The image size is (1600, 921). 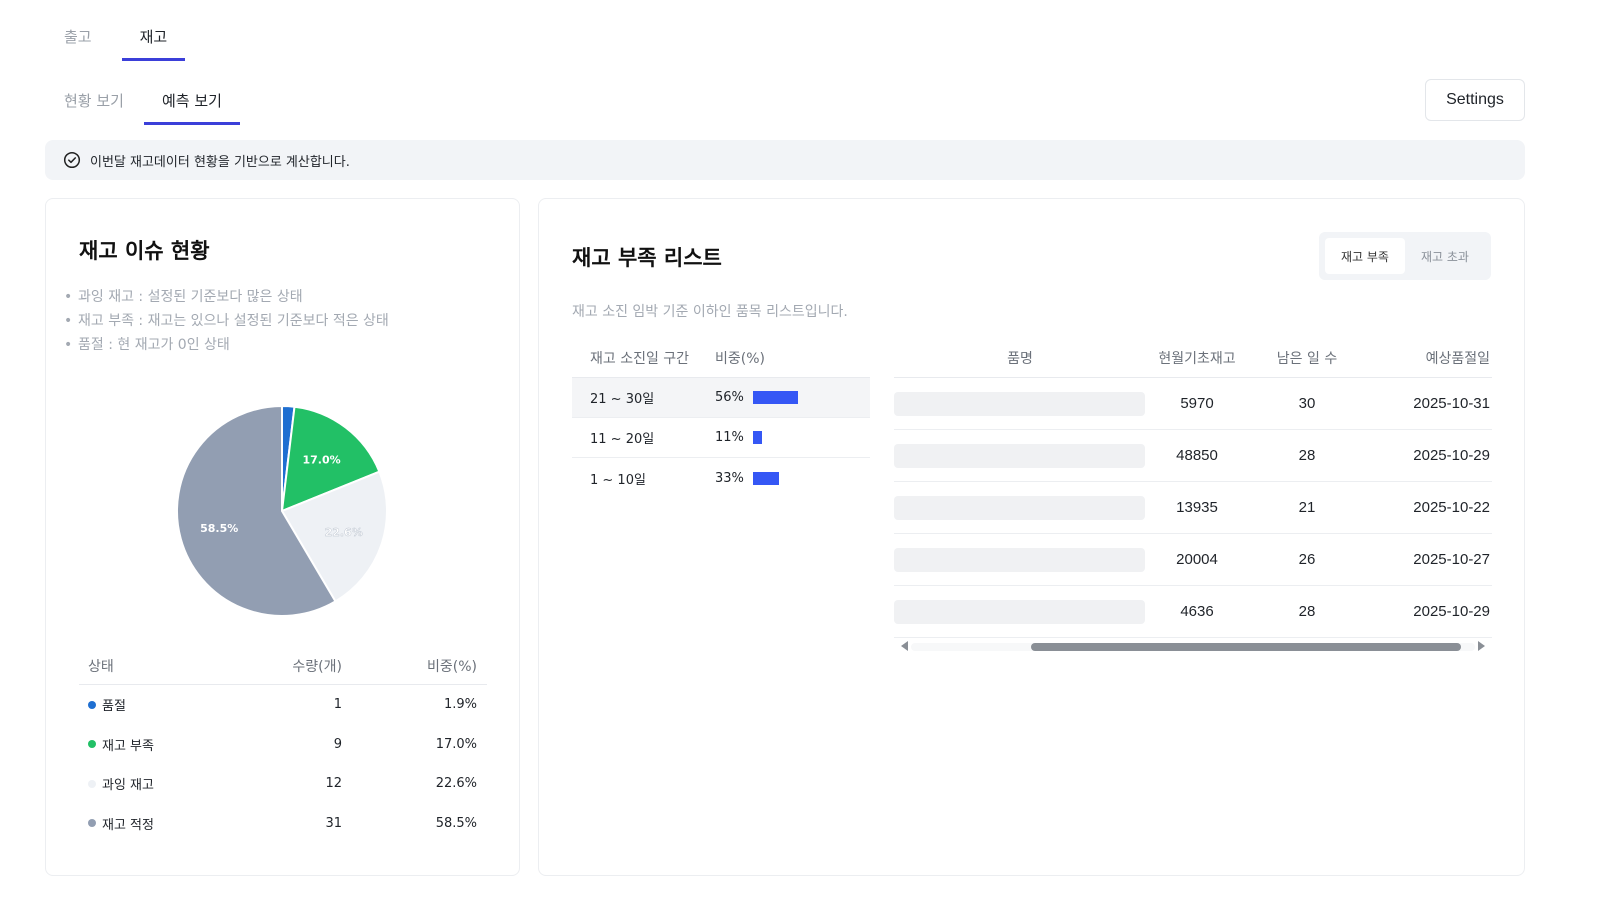 I want to click on tab-status-view: 현황 보기, so click(x=101, y=103).